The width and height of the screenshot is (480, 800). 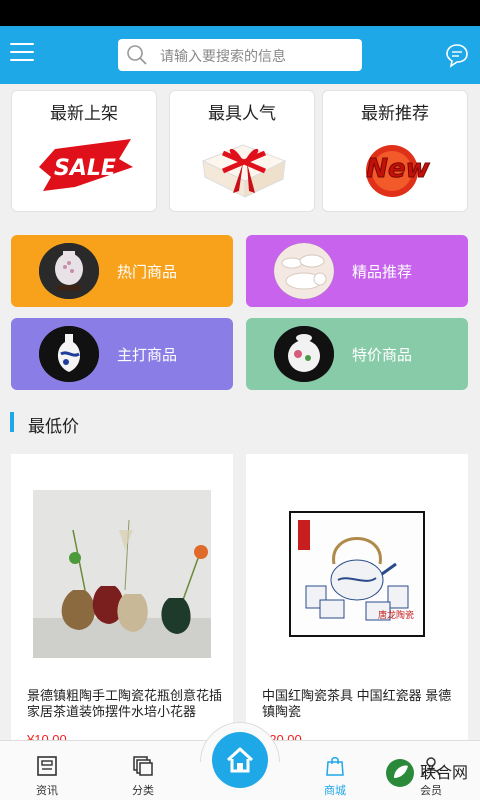 What do you see at coordinates (382, 355) in the screenshot?
I see `category-label: 特价商品` at bounding box center [382, 355].